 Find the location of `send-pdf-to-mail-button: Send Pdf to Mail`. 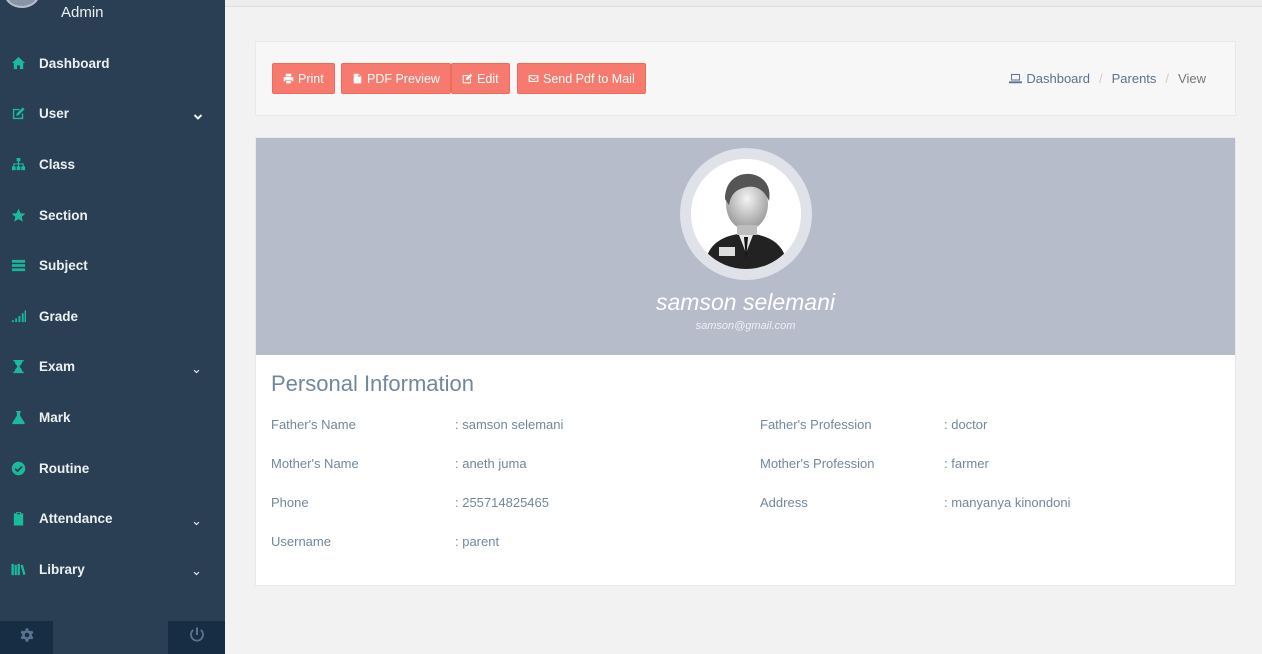

send-pdf-to-mail-button: Send Pdf to Mail is located at coordinates (581, 78).